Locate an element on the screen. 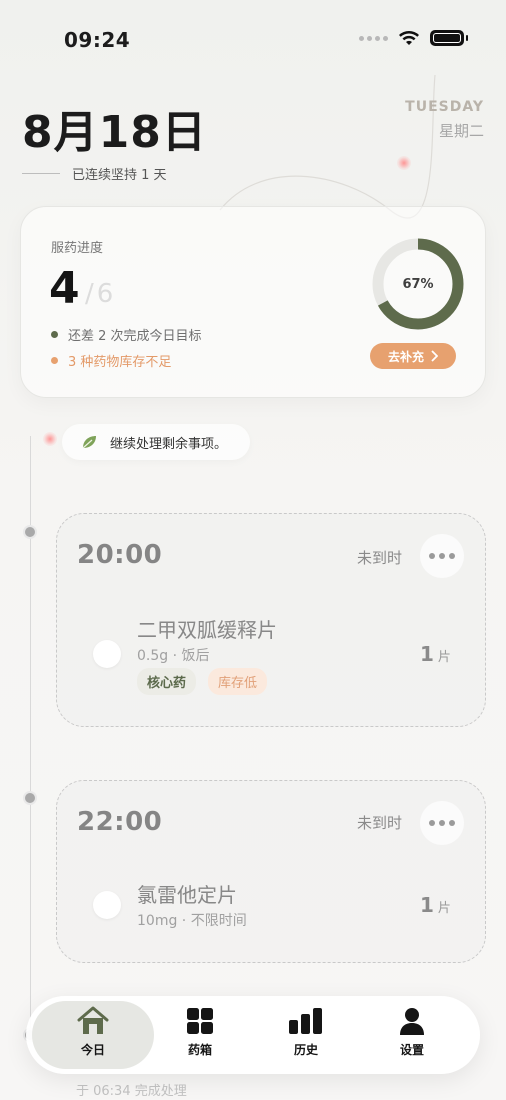 Image resolution: width=506 pixels, height=1100 pixels. low-stock-row: 3 种药物库存不足 is located at coordinates (111, 360).